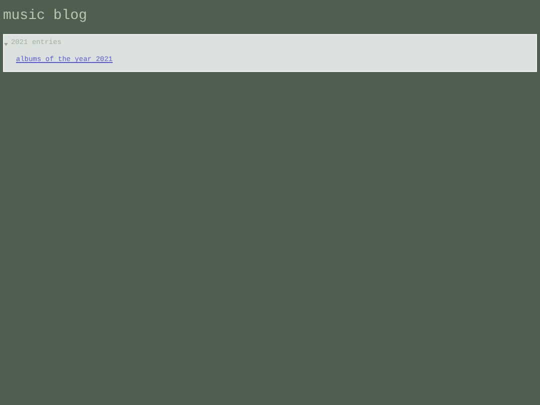  Describe the element at coordinates (45, 15) in the screenshot. I see `blog-title: music blog` at that location.